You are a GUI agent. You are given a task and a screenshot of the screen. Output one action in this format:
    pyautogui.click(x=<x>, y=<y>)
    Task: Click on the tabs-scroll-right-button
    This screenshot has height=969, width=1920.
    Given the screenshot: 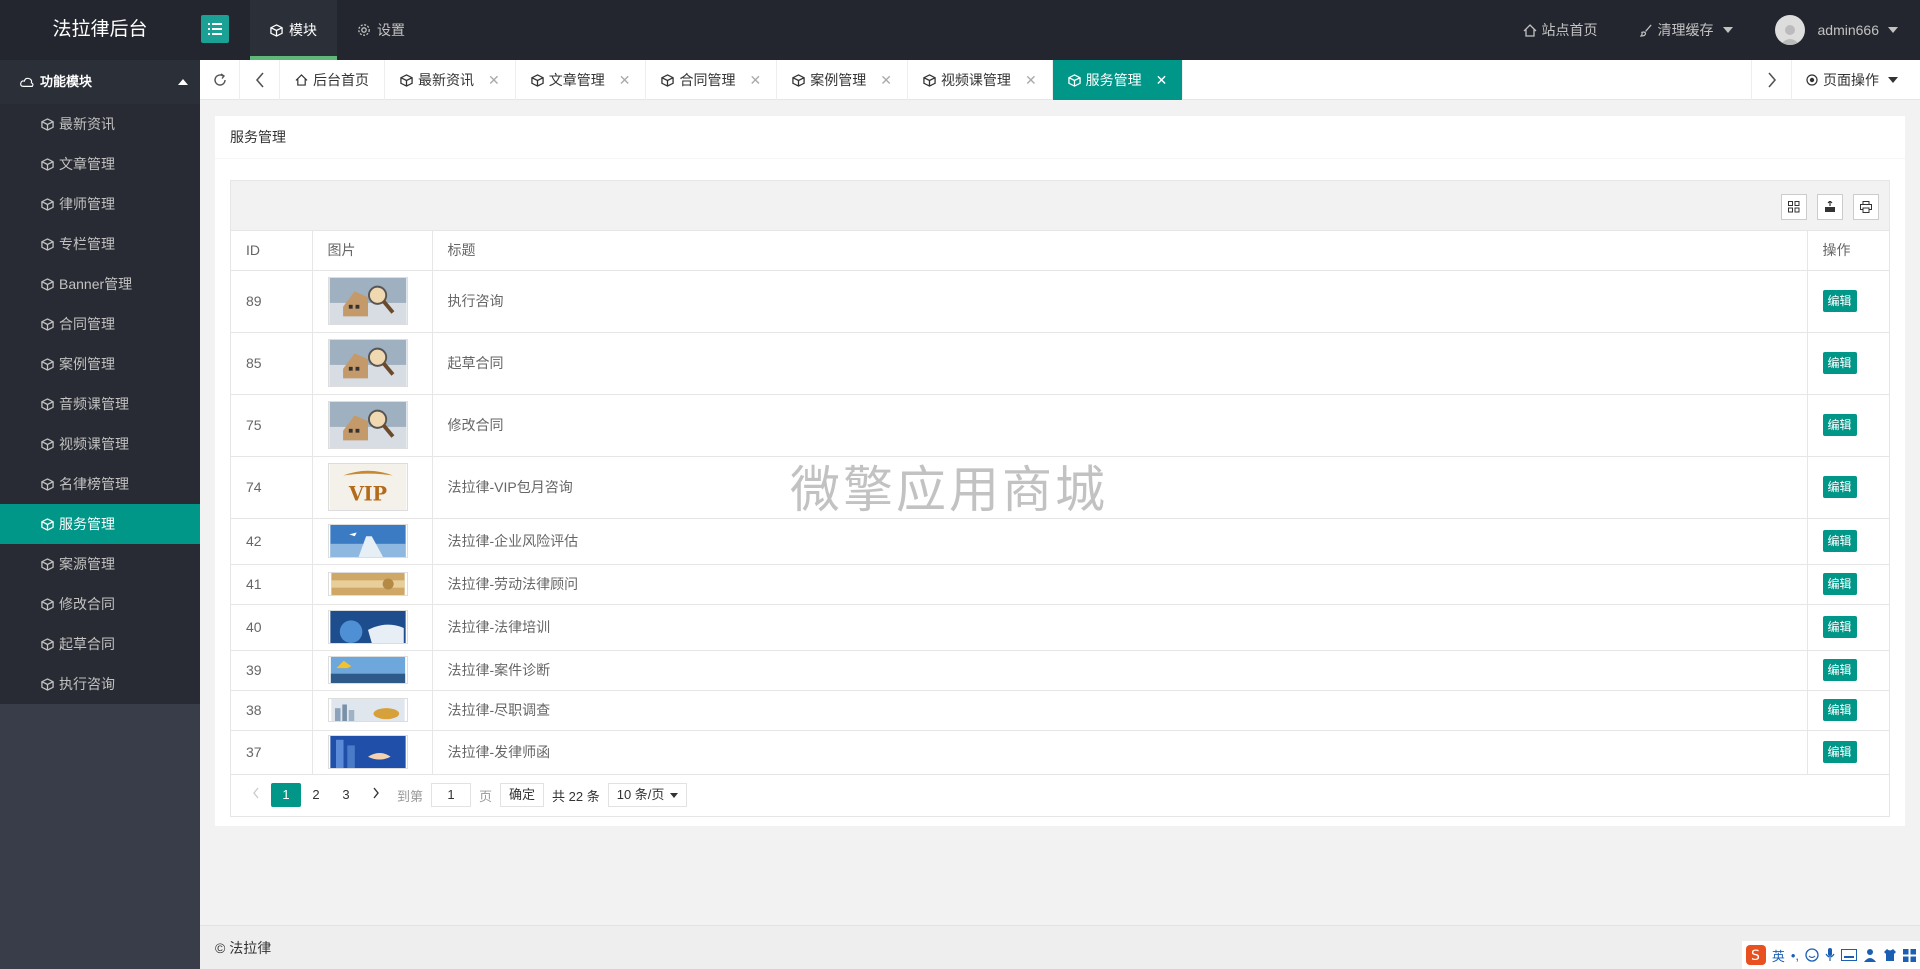 What is the action you would take?
    pyautogui.click(x=1771, y=80)
    